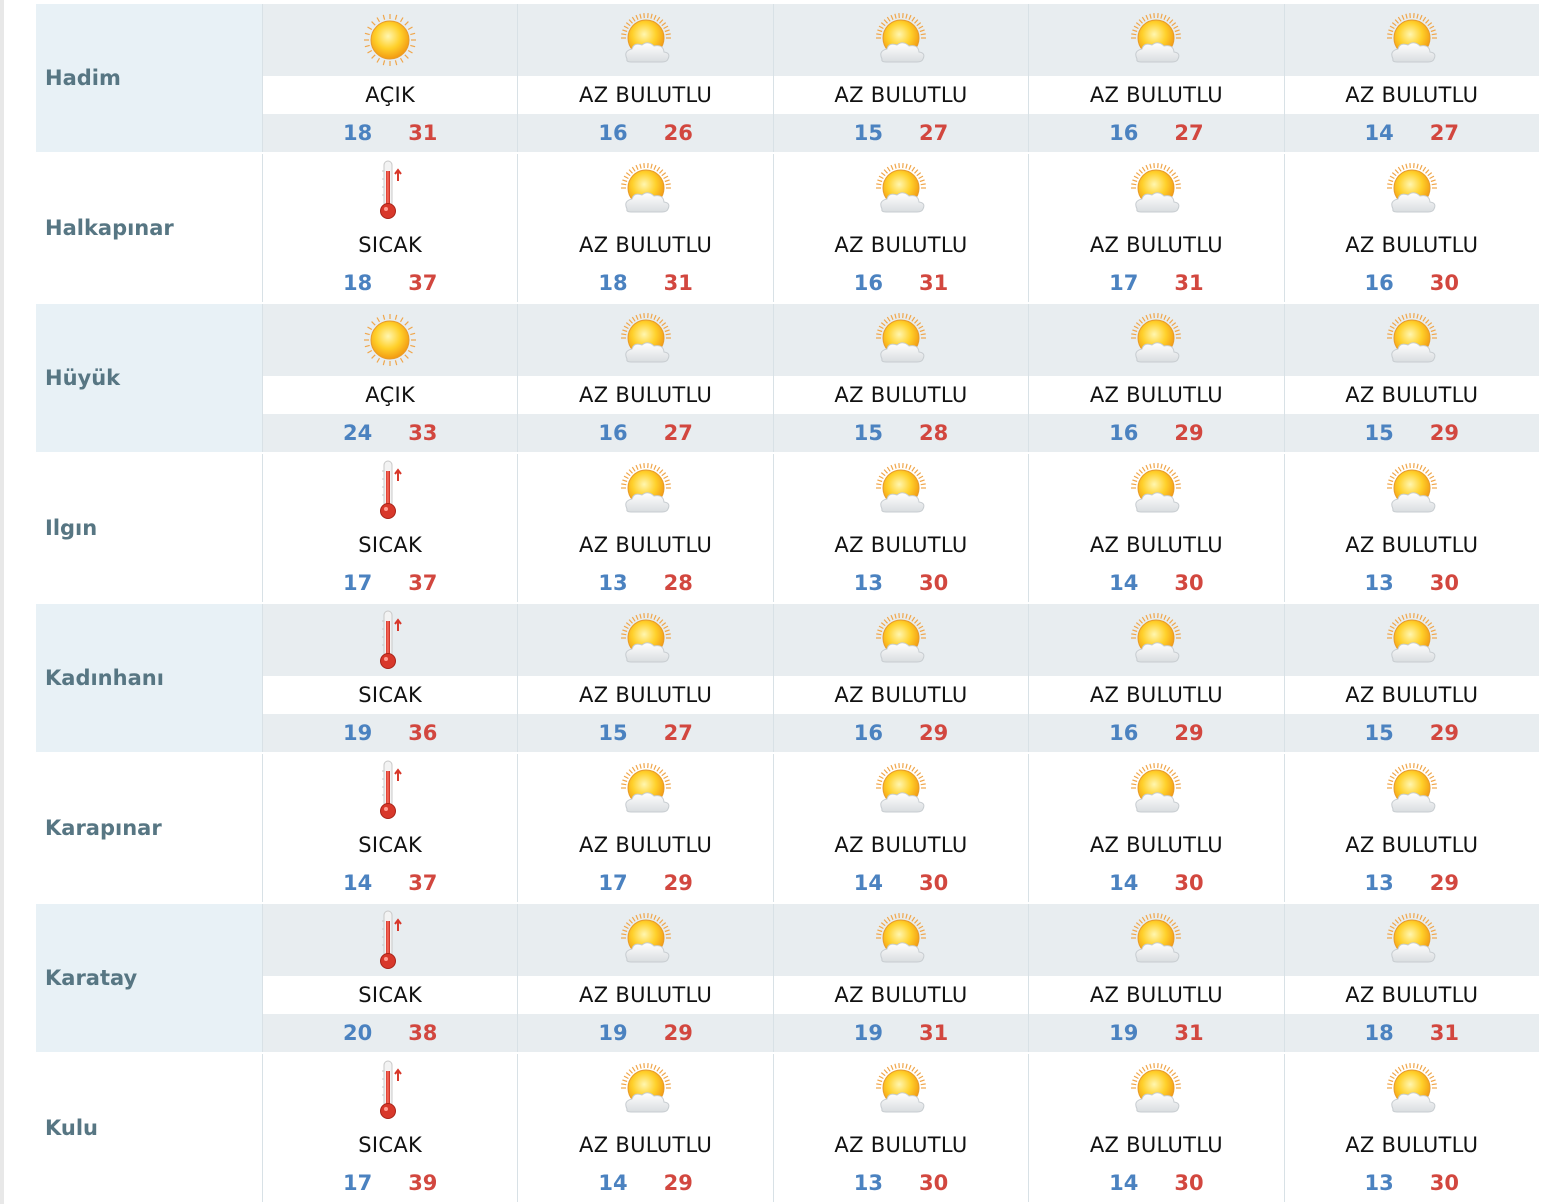 The height and width of the screenshot is (1204, 1568). What do you see at coordinates (901, 1033) in the screenshot?
I see `temperature-range: 19 31` at bounding box center [901, 1033].